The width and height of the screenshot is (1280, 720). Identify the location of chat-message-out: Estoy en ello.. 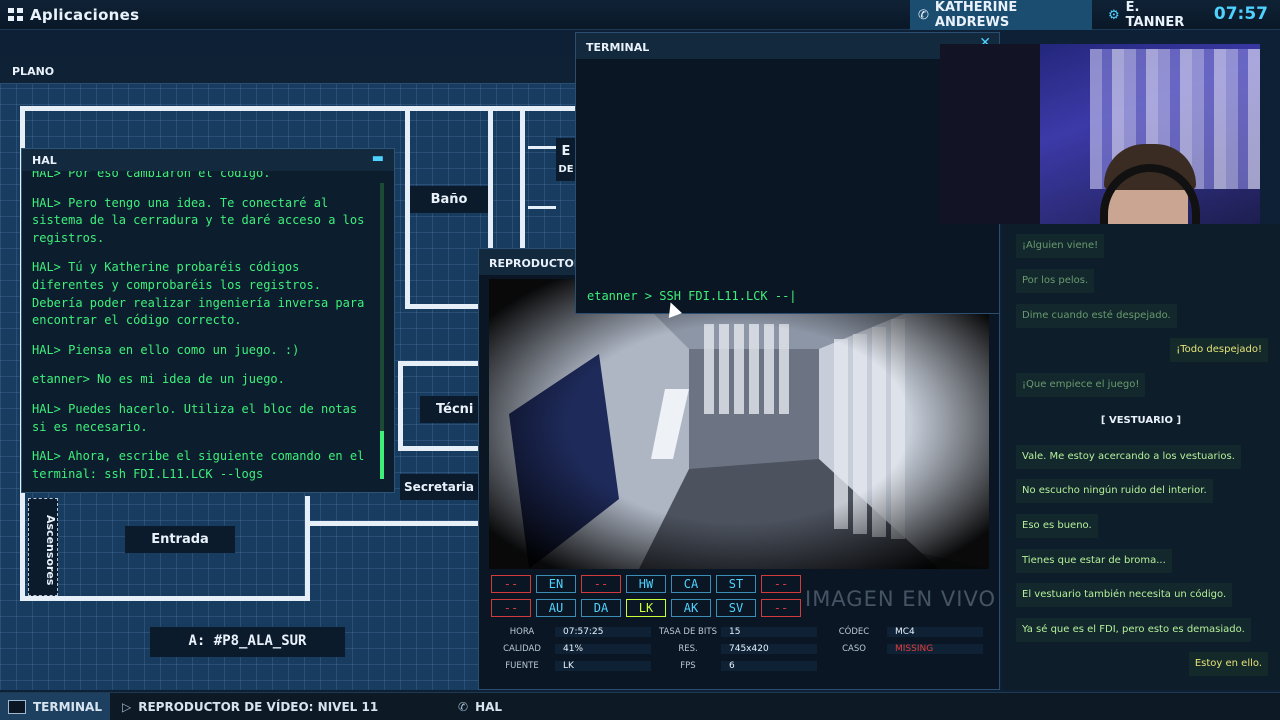
(1228, 664).